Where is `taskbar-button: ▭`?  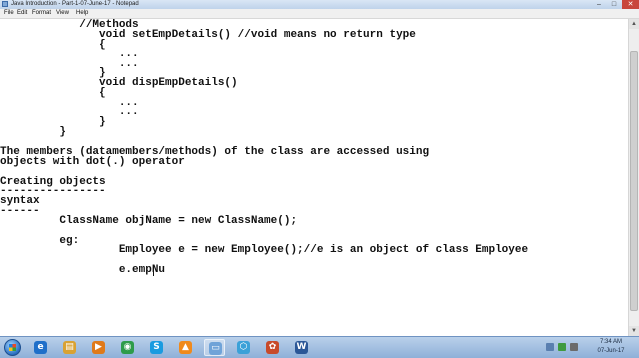
taskbar-button: ▭ is located at coordinates (214, 347).